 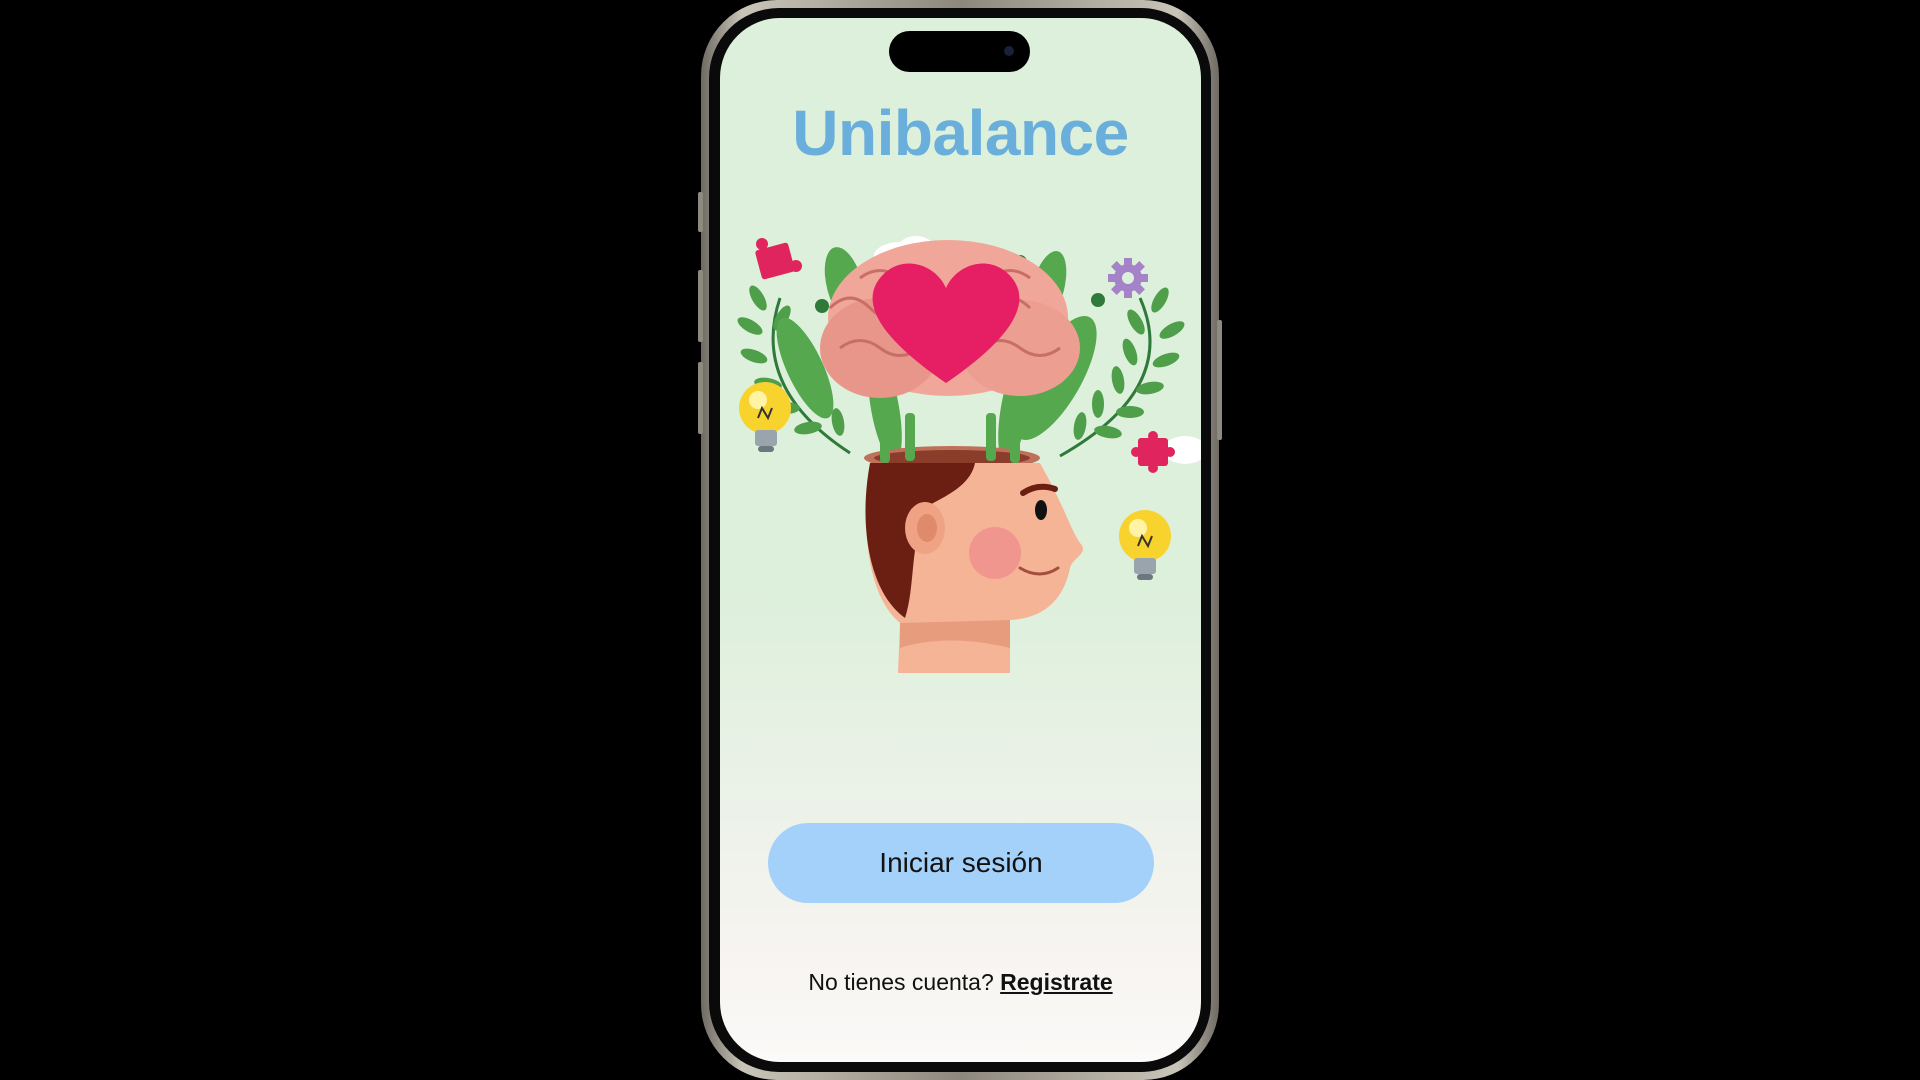 I want to click on volume-up-button, so click(x=700, y=306).